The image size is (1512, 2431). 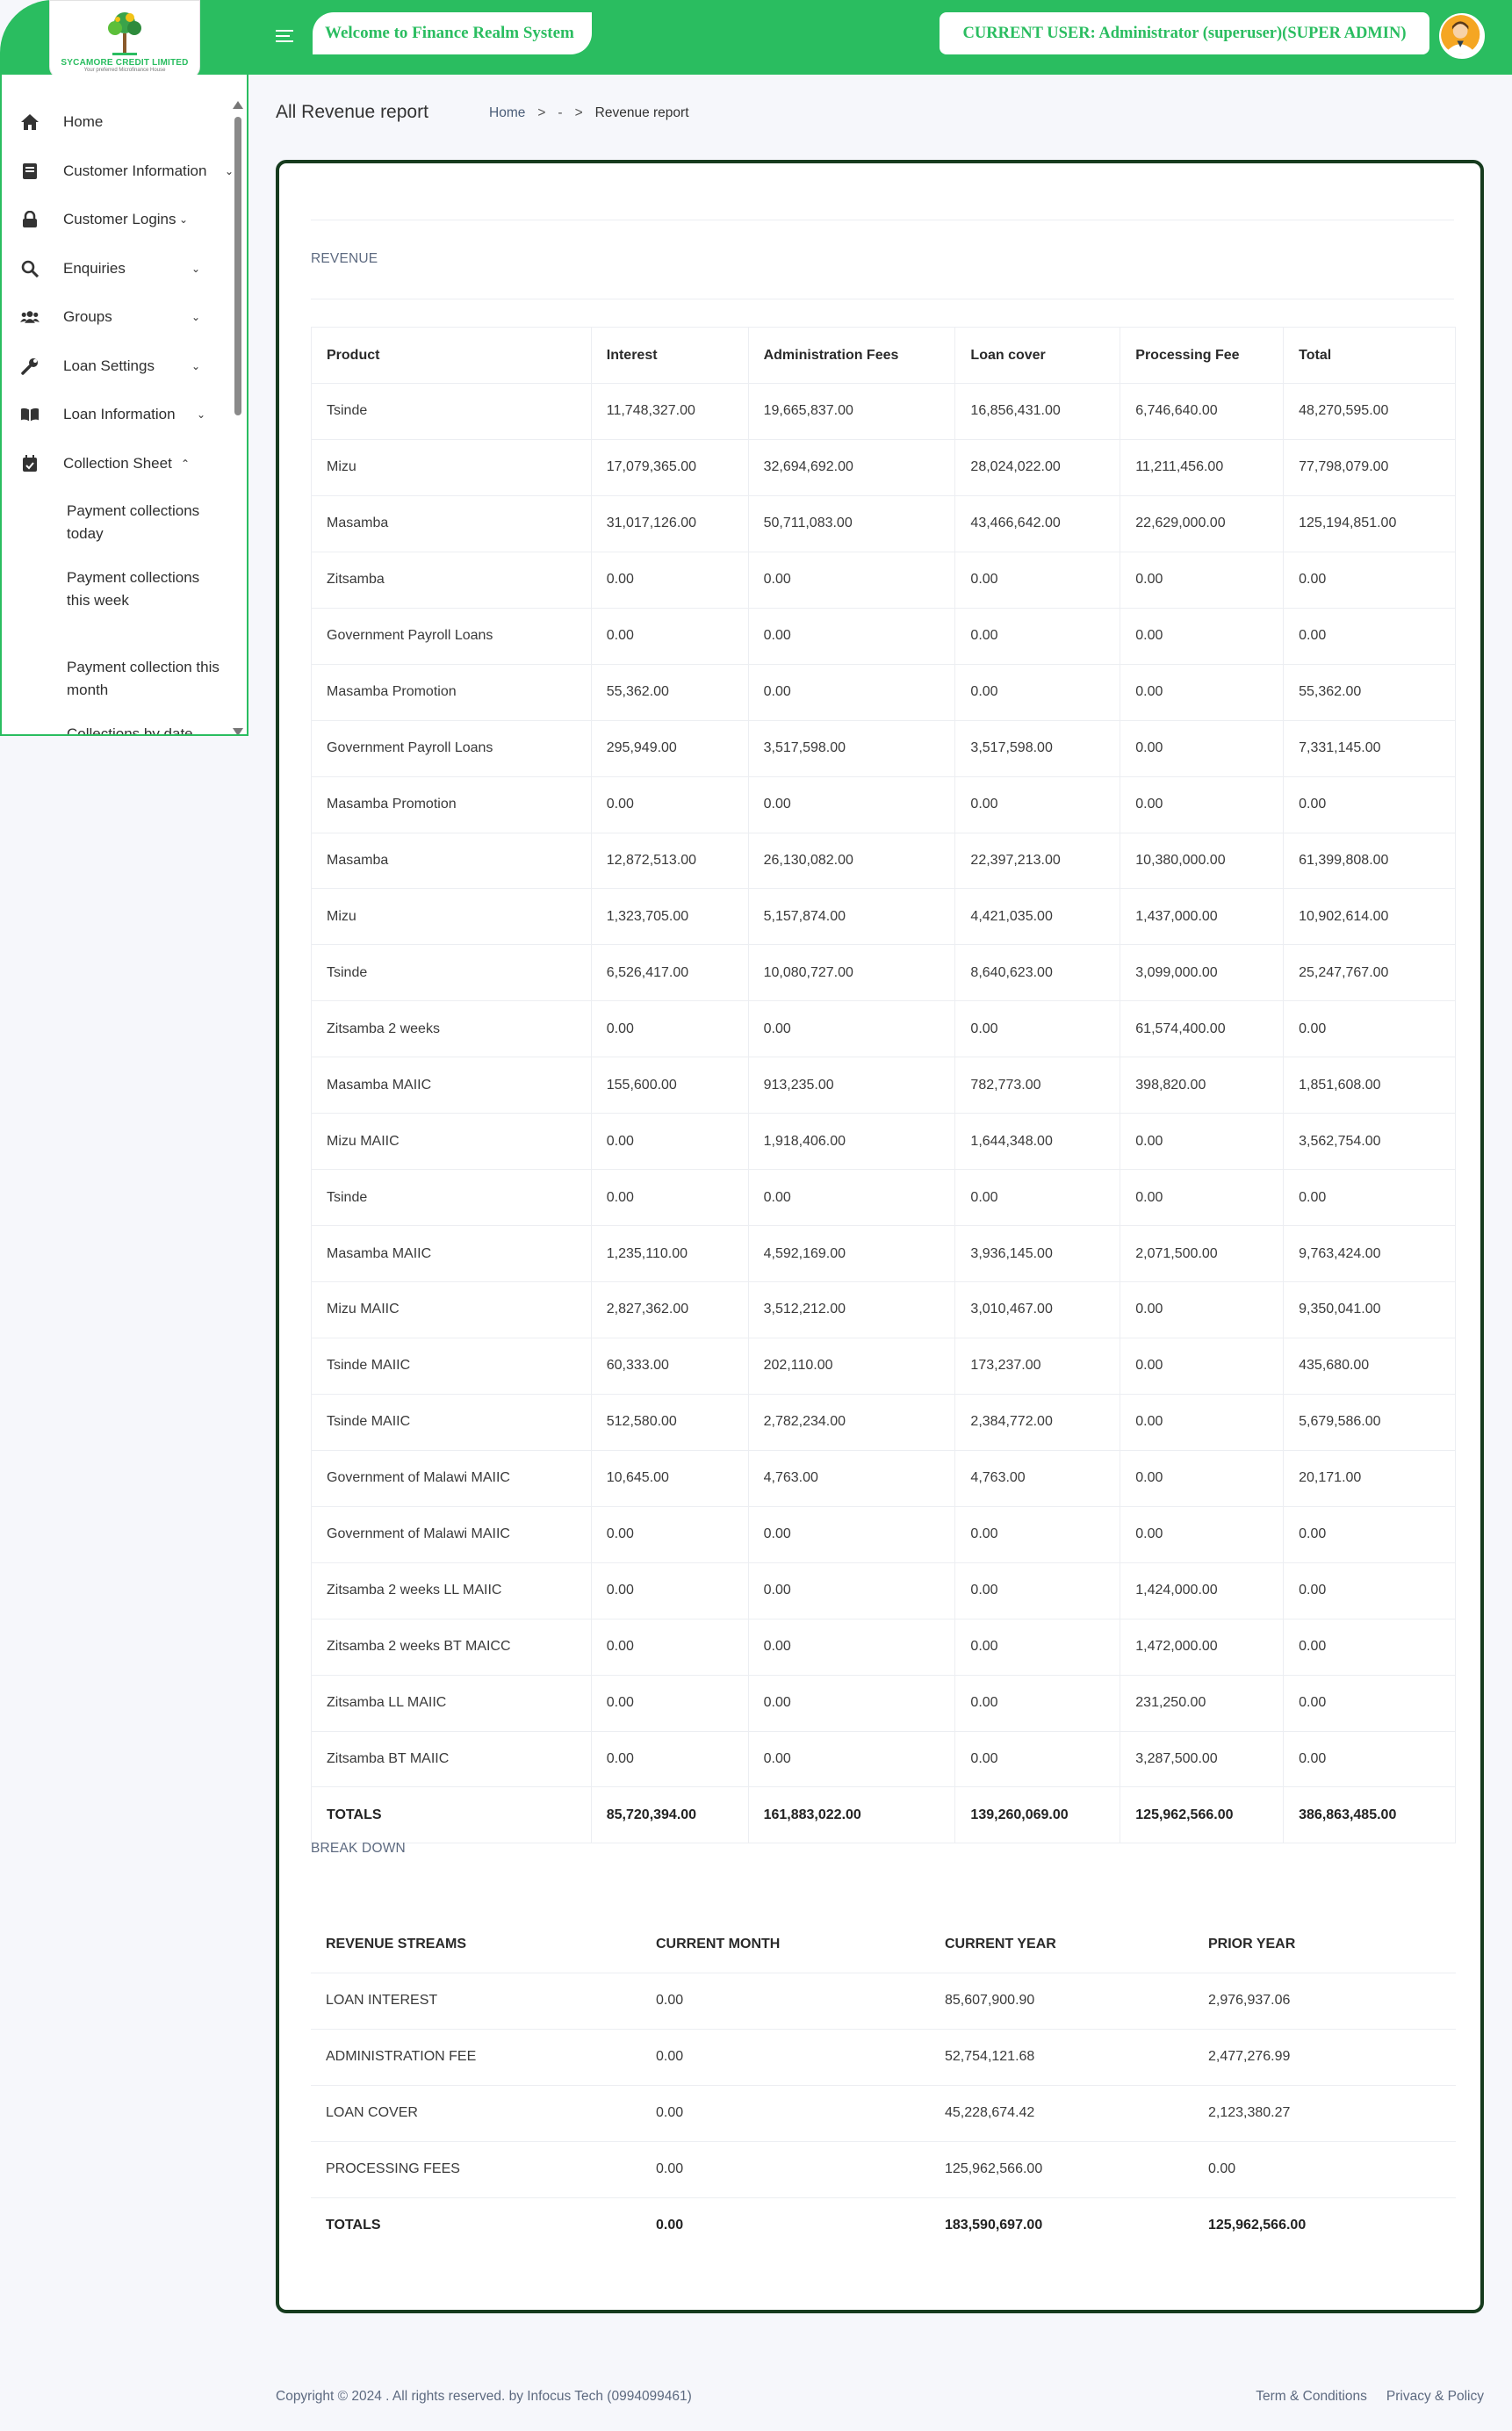 I want to click on column-header: CURRENT MONTH, so click(x=785, y=1944).